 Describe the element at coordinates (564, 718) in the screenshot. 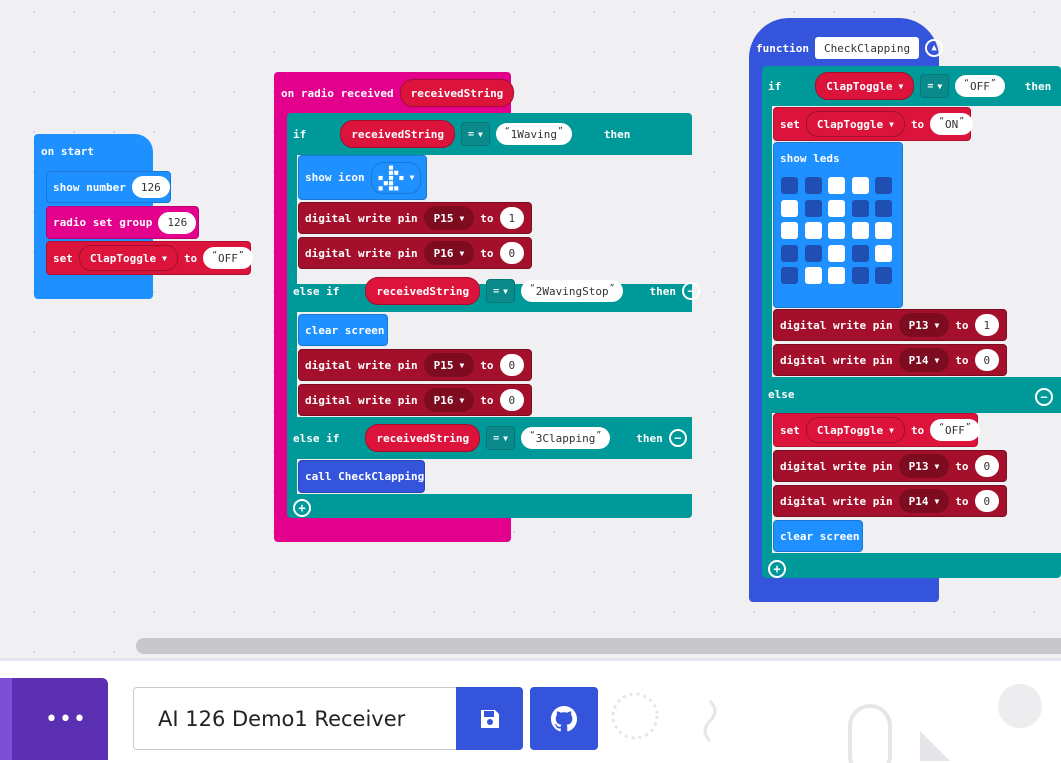

I see `github-button` at that location.